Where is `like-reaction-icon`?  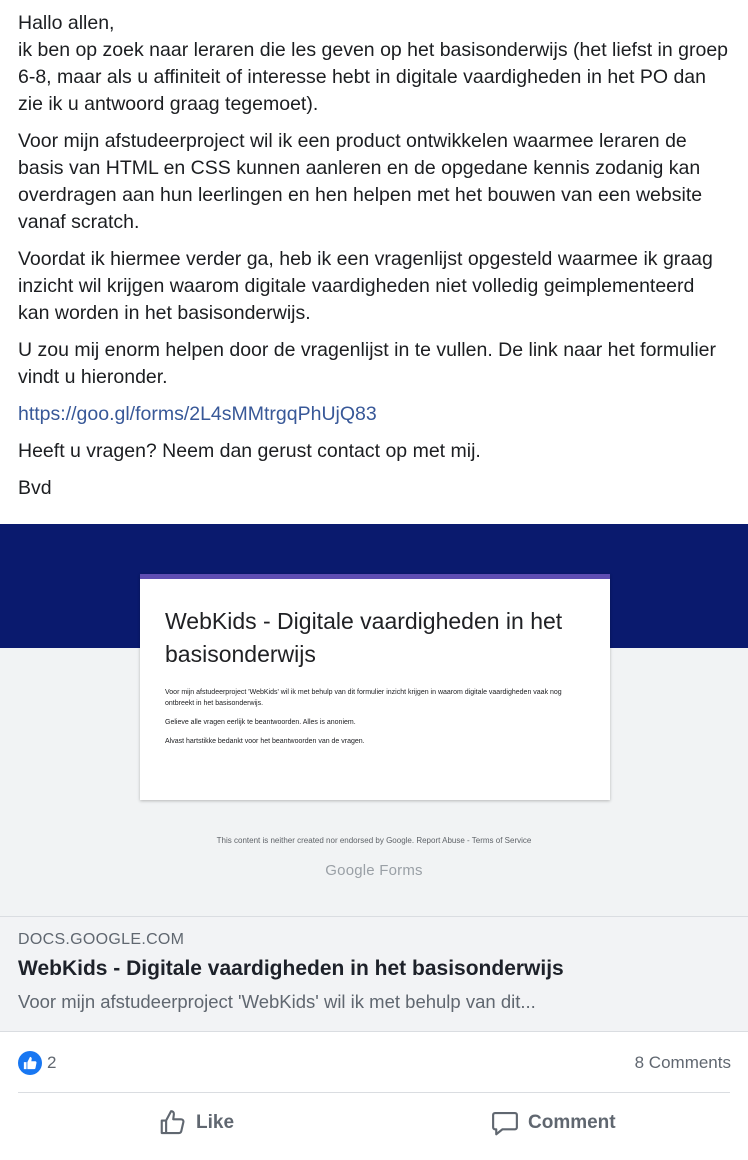 like-reaction-icon is located at coordinates (30, 1063).